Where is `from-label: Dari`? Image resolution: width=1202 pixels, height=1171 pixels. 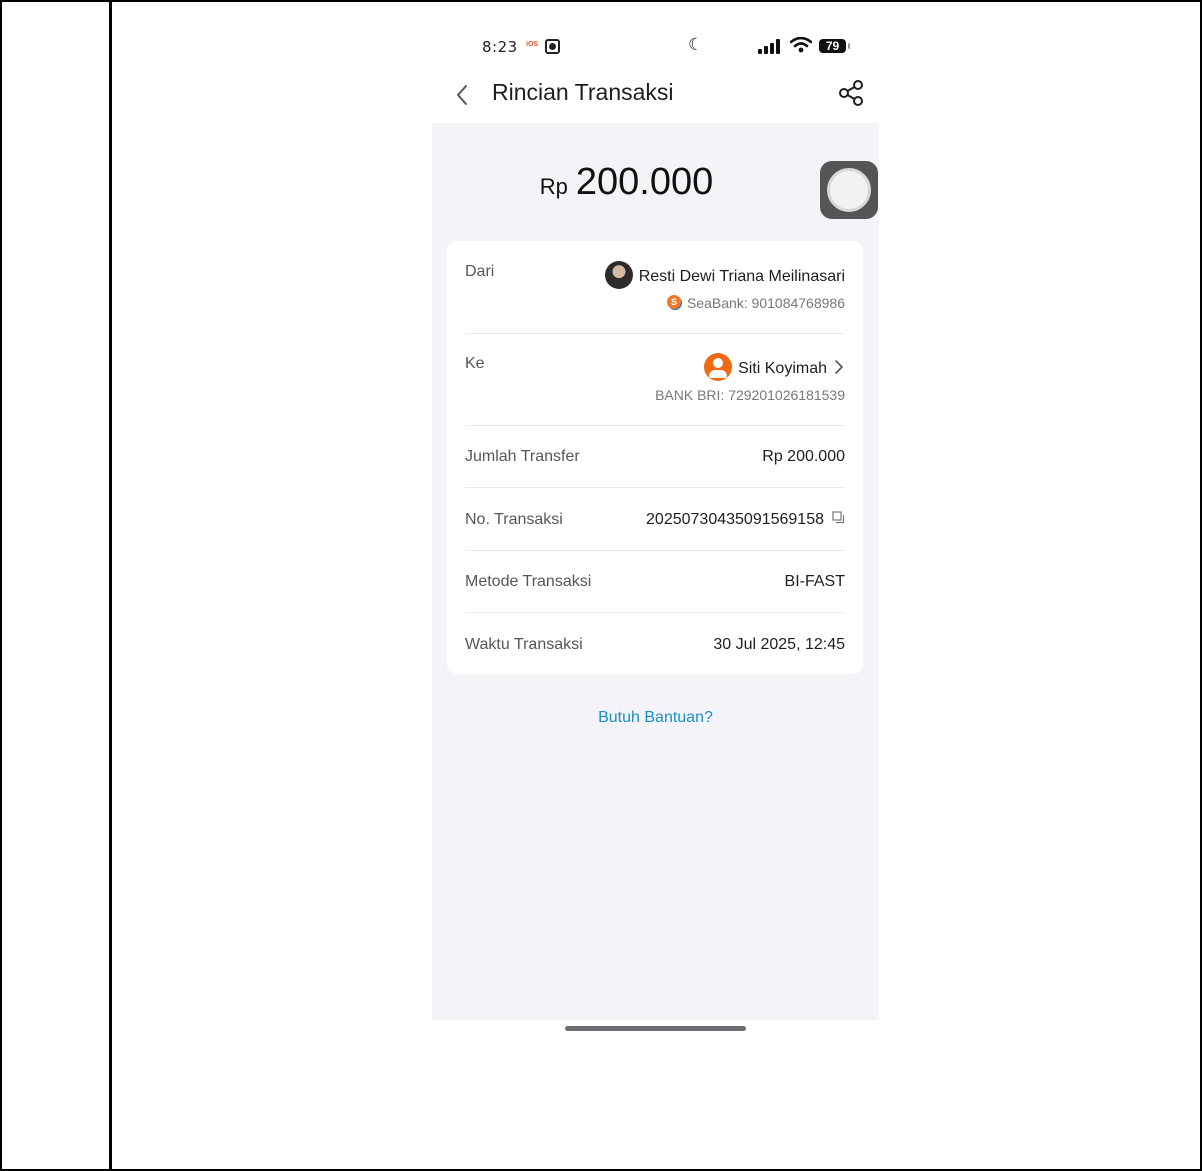 from-label: Dari is located at coordinates (480, 271).